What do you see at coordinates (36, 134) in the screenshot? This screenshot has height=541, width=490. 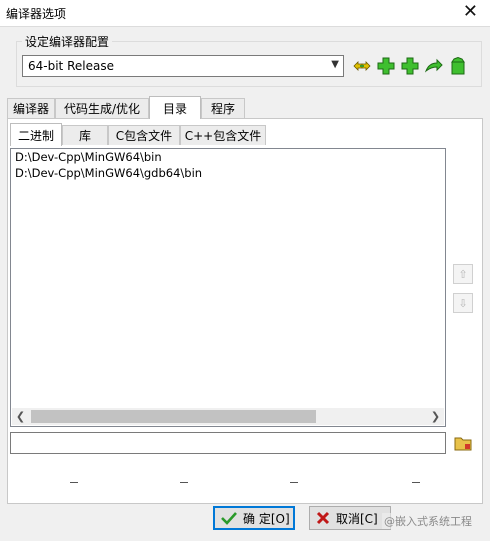 I see `tab-binaries: 二进制` at bounding box center [36, 134].